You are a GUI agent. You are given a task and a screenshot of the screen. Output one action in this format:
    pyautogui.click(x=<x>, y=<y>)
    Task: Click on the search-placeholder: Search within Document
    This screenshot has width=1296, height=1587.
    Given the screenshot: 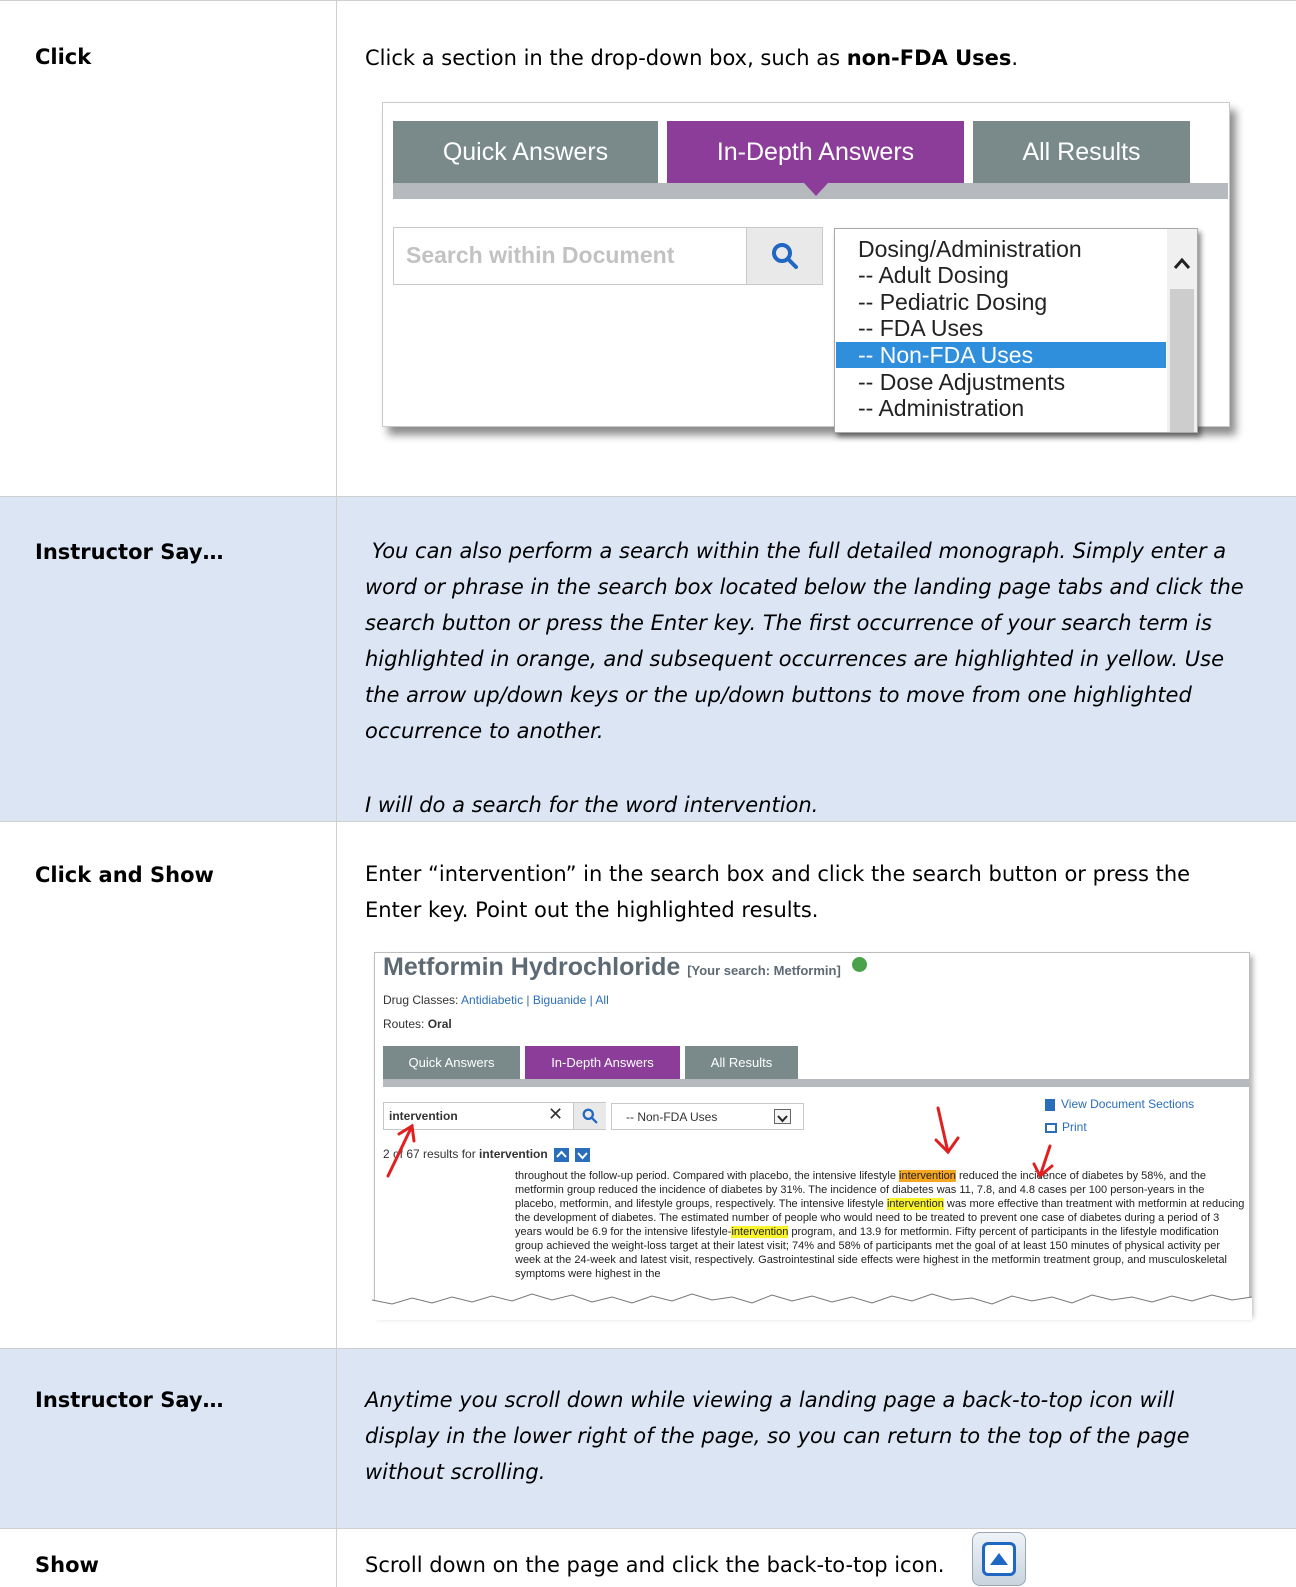 What is the action you would take?
    pyautogui.click(x=540, y=255)
    